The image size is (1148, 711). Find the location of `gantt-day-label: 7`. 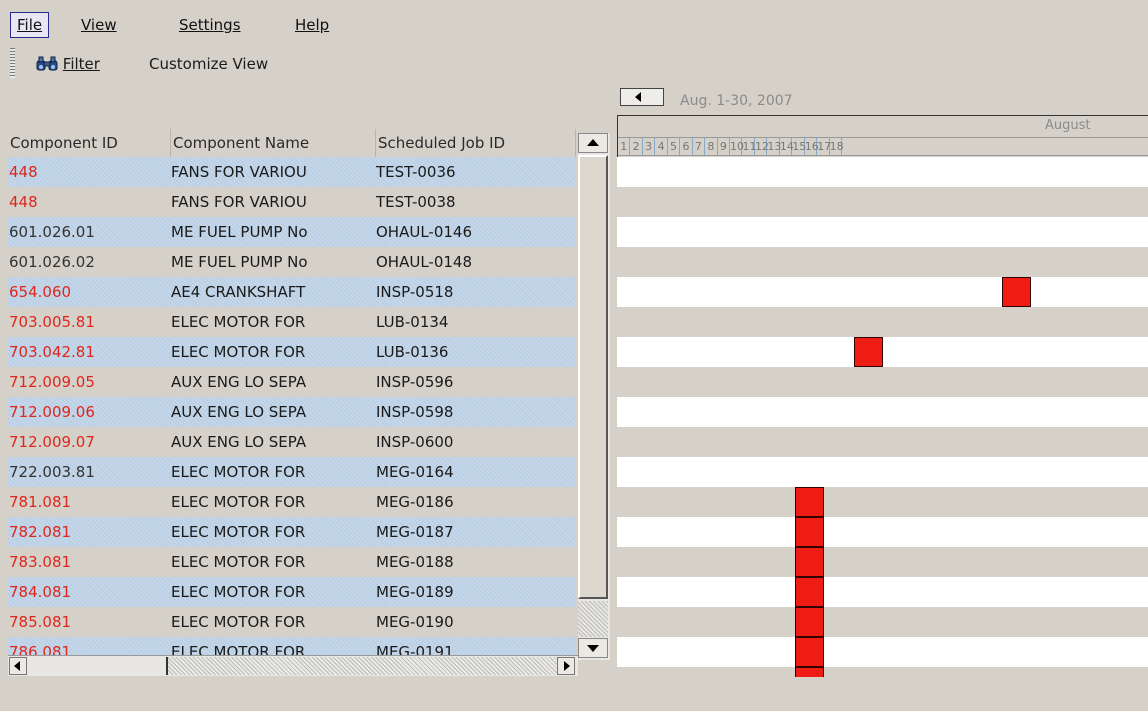

gantt-day-label: 7 is located at coordinates (699, 146).